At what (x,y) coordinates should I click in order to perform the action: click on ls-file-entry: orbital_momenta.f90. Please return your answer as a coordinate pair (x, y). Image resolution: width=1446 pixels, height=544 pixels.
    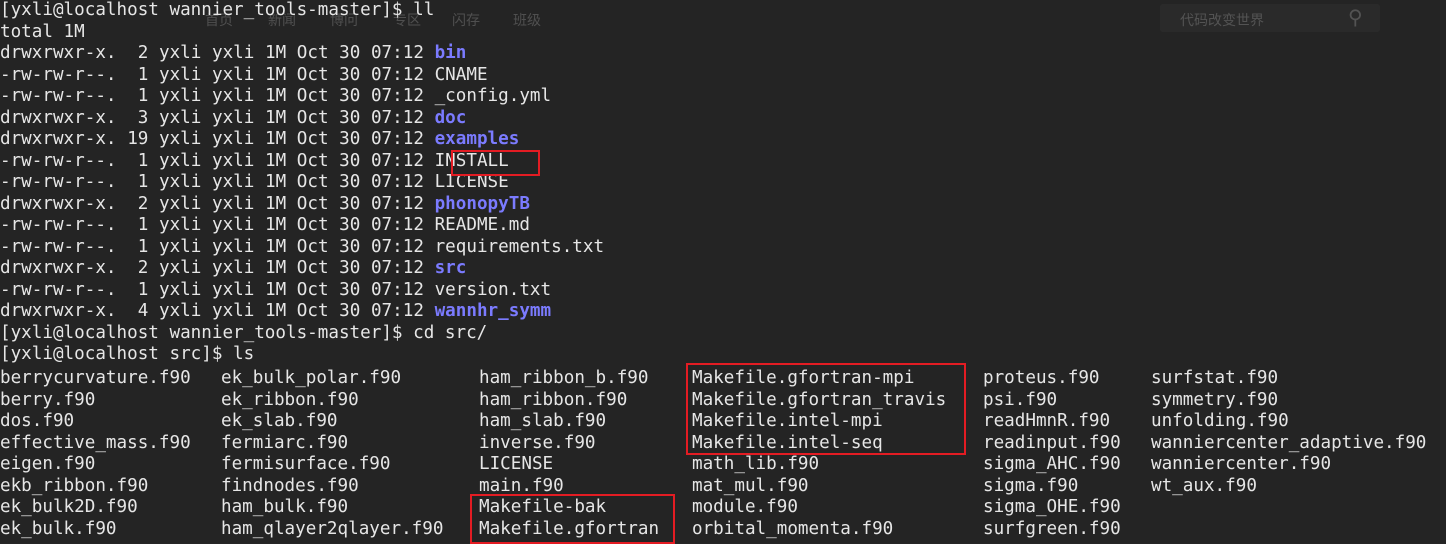
    Looking at the image, I should click on (793, 528).